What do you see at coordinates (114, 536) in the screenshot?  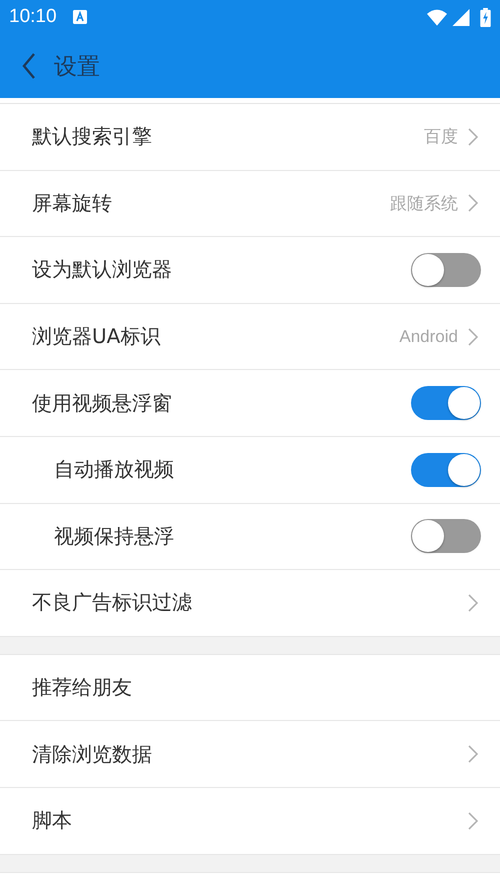 I see `row-label: 视频保持悬浮` at bounding box center [114, 536].